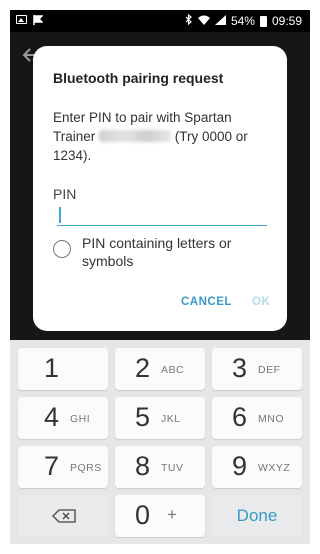 The image size is (320, 554). What do you see at coordinates (240, 466) in the screenshot?
I see `key-9-digit: 9` at bounding box center [240, 466].